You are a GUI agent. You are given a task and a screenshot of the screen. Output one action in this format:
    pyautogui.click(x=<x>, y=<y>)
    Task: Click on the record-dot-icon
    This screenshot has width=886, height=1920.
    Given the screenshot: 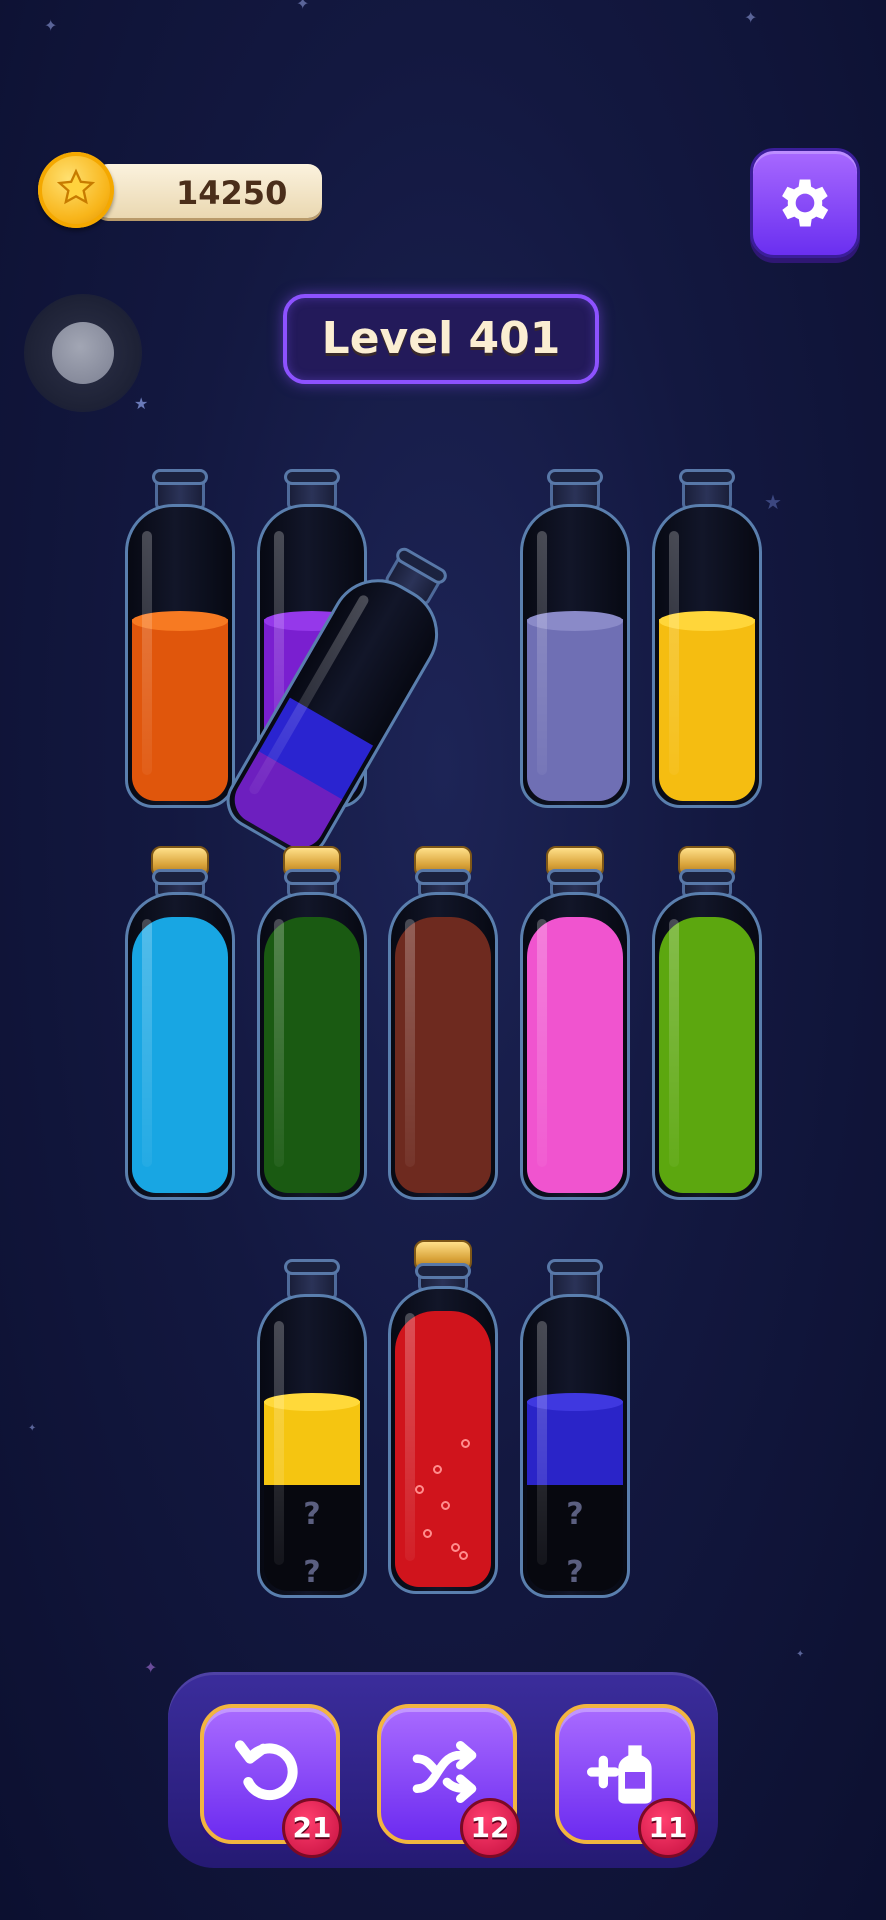 What is the action you would take?
    pyautogui.click(x=83, y=353)
    